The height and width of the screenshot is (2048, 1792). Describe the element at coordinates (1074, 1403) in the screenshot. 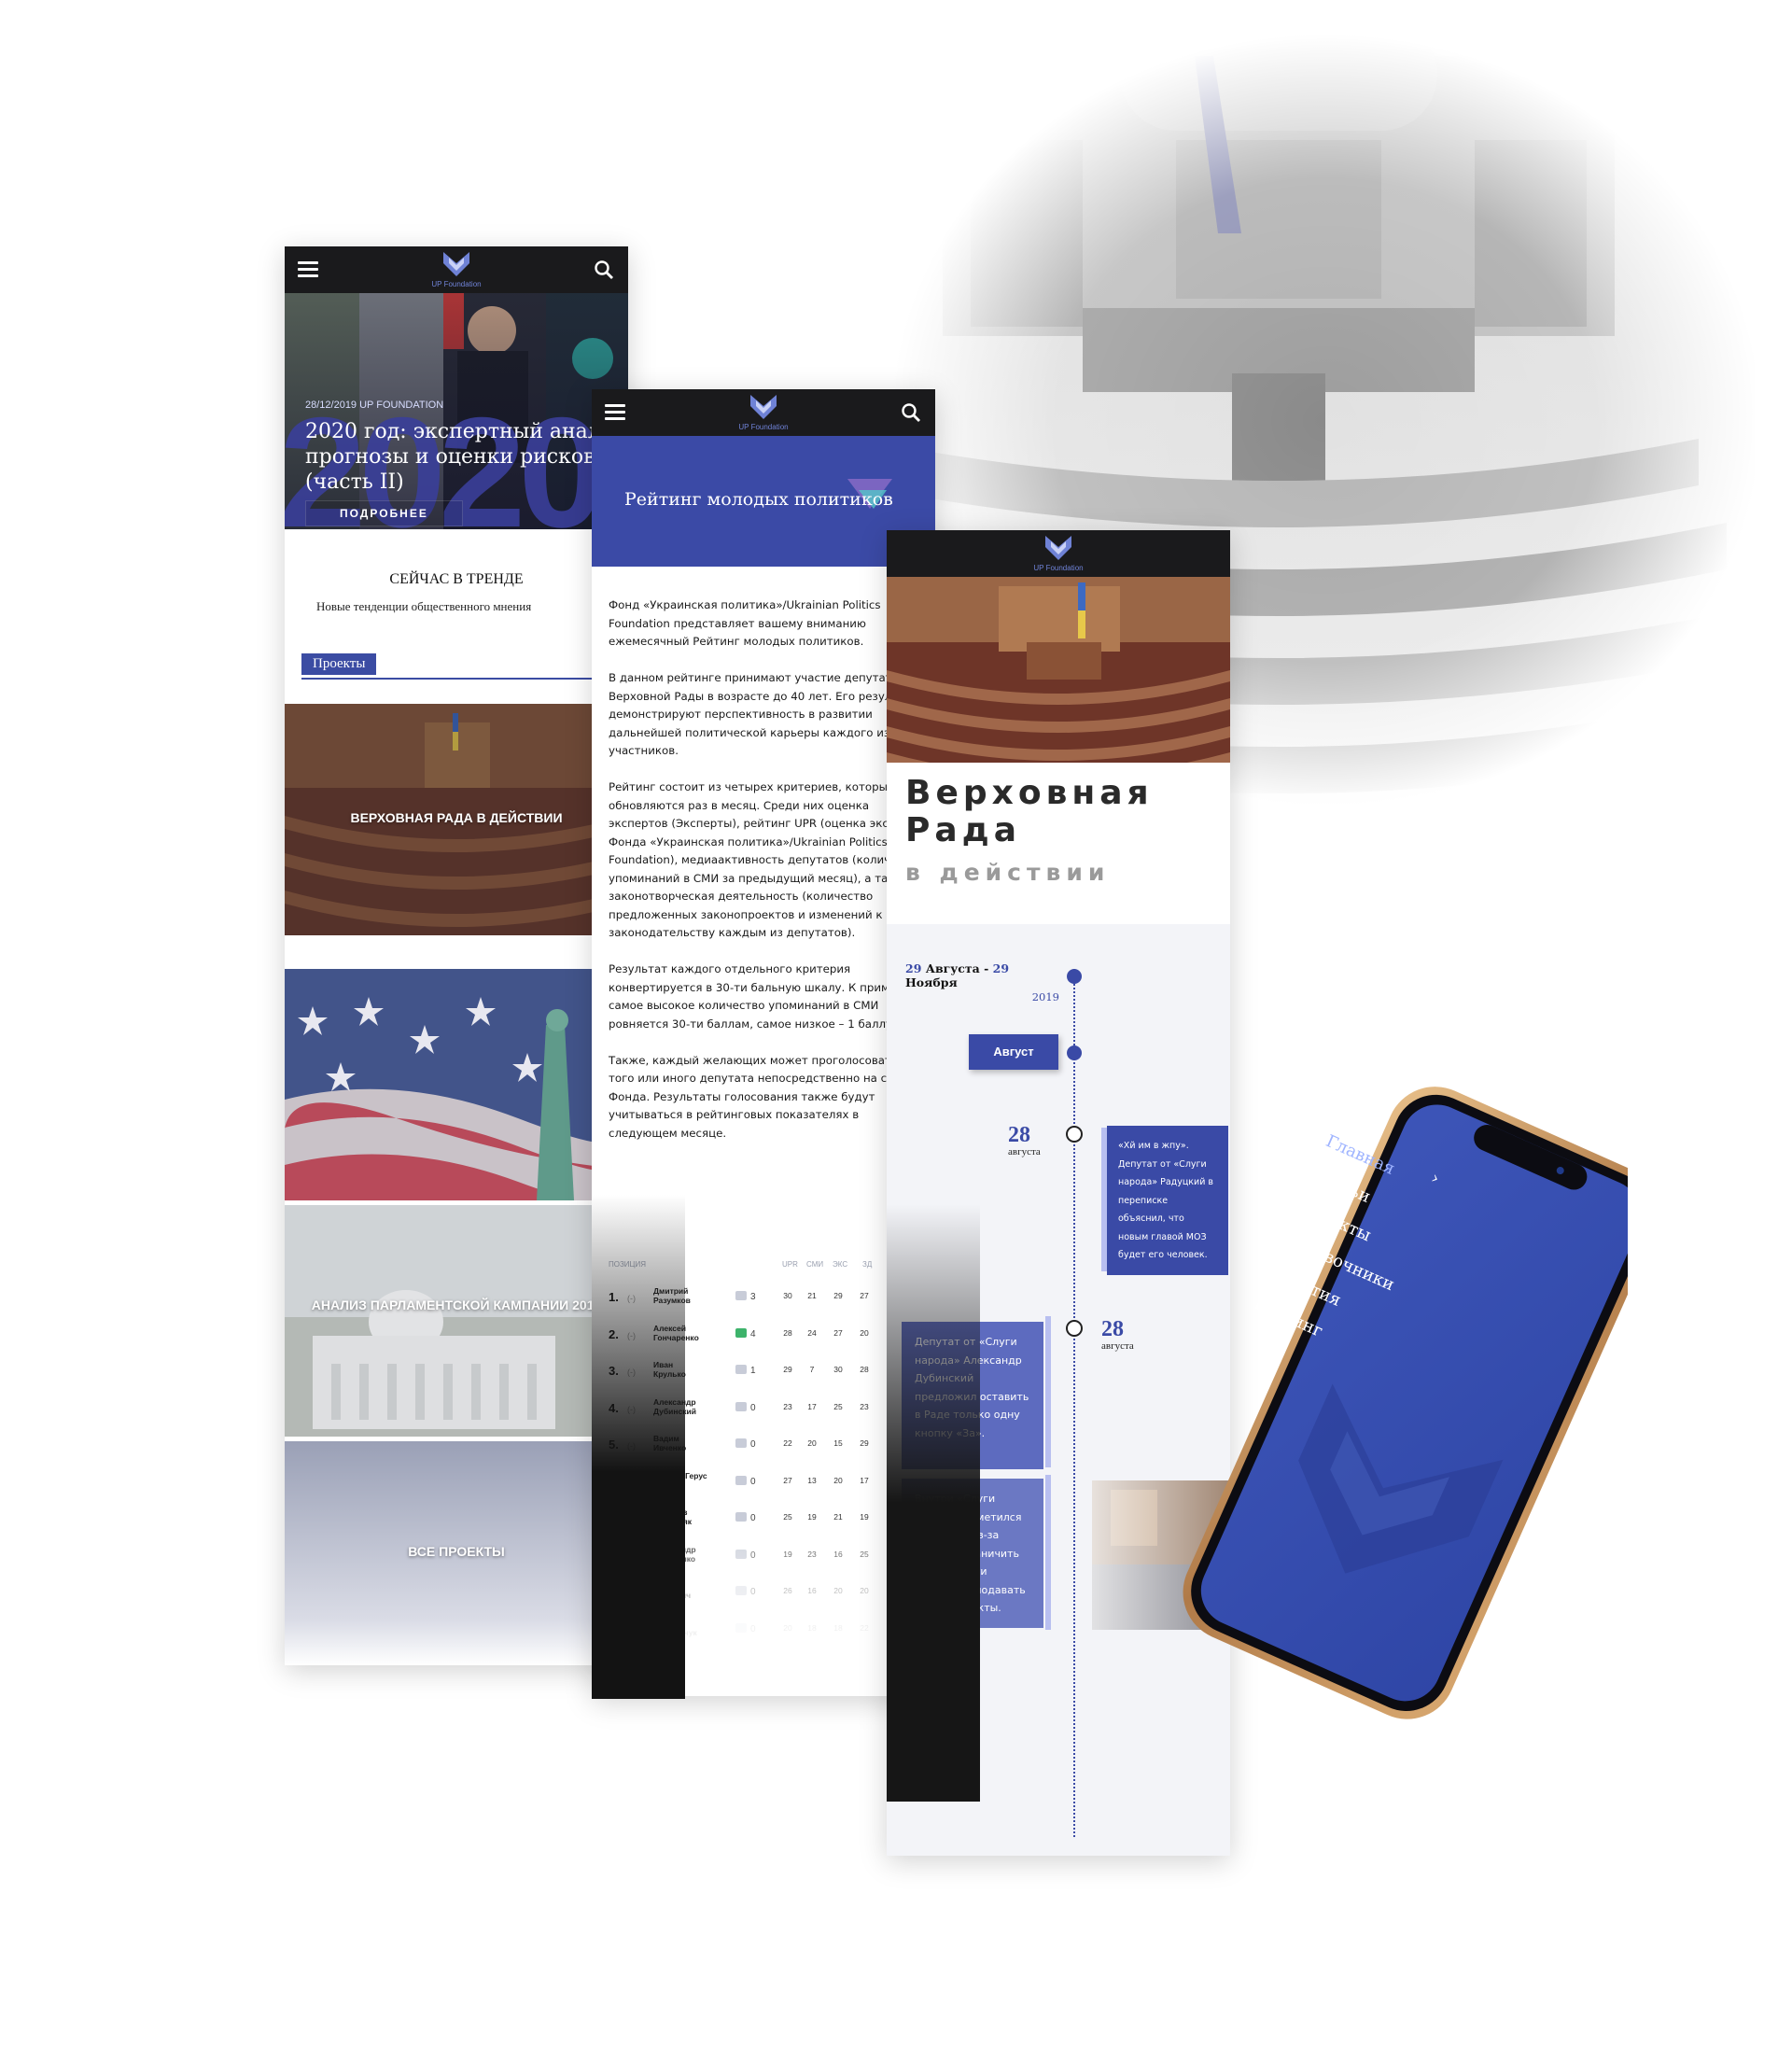

I see `timeline-line` at that location.